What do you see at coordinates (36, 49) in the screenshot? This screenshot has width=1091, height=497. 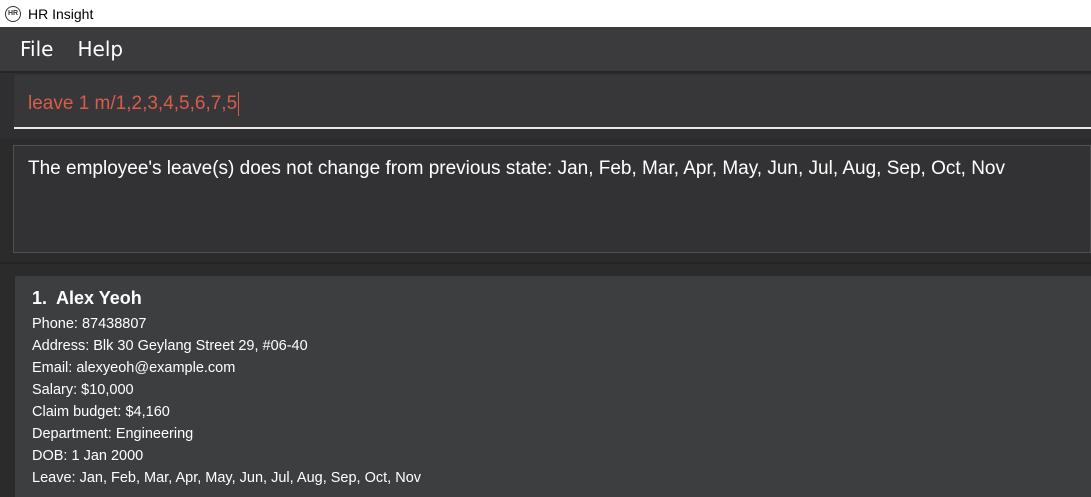 I see `menu-file: File` at bounding box center [36, 49].